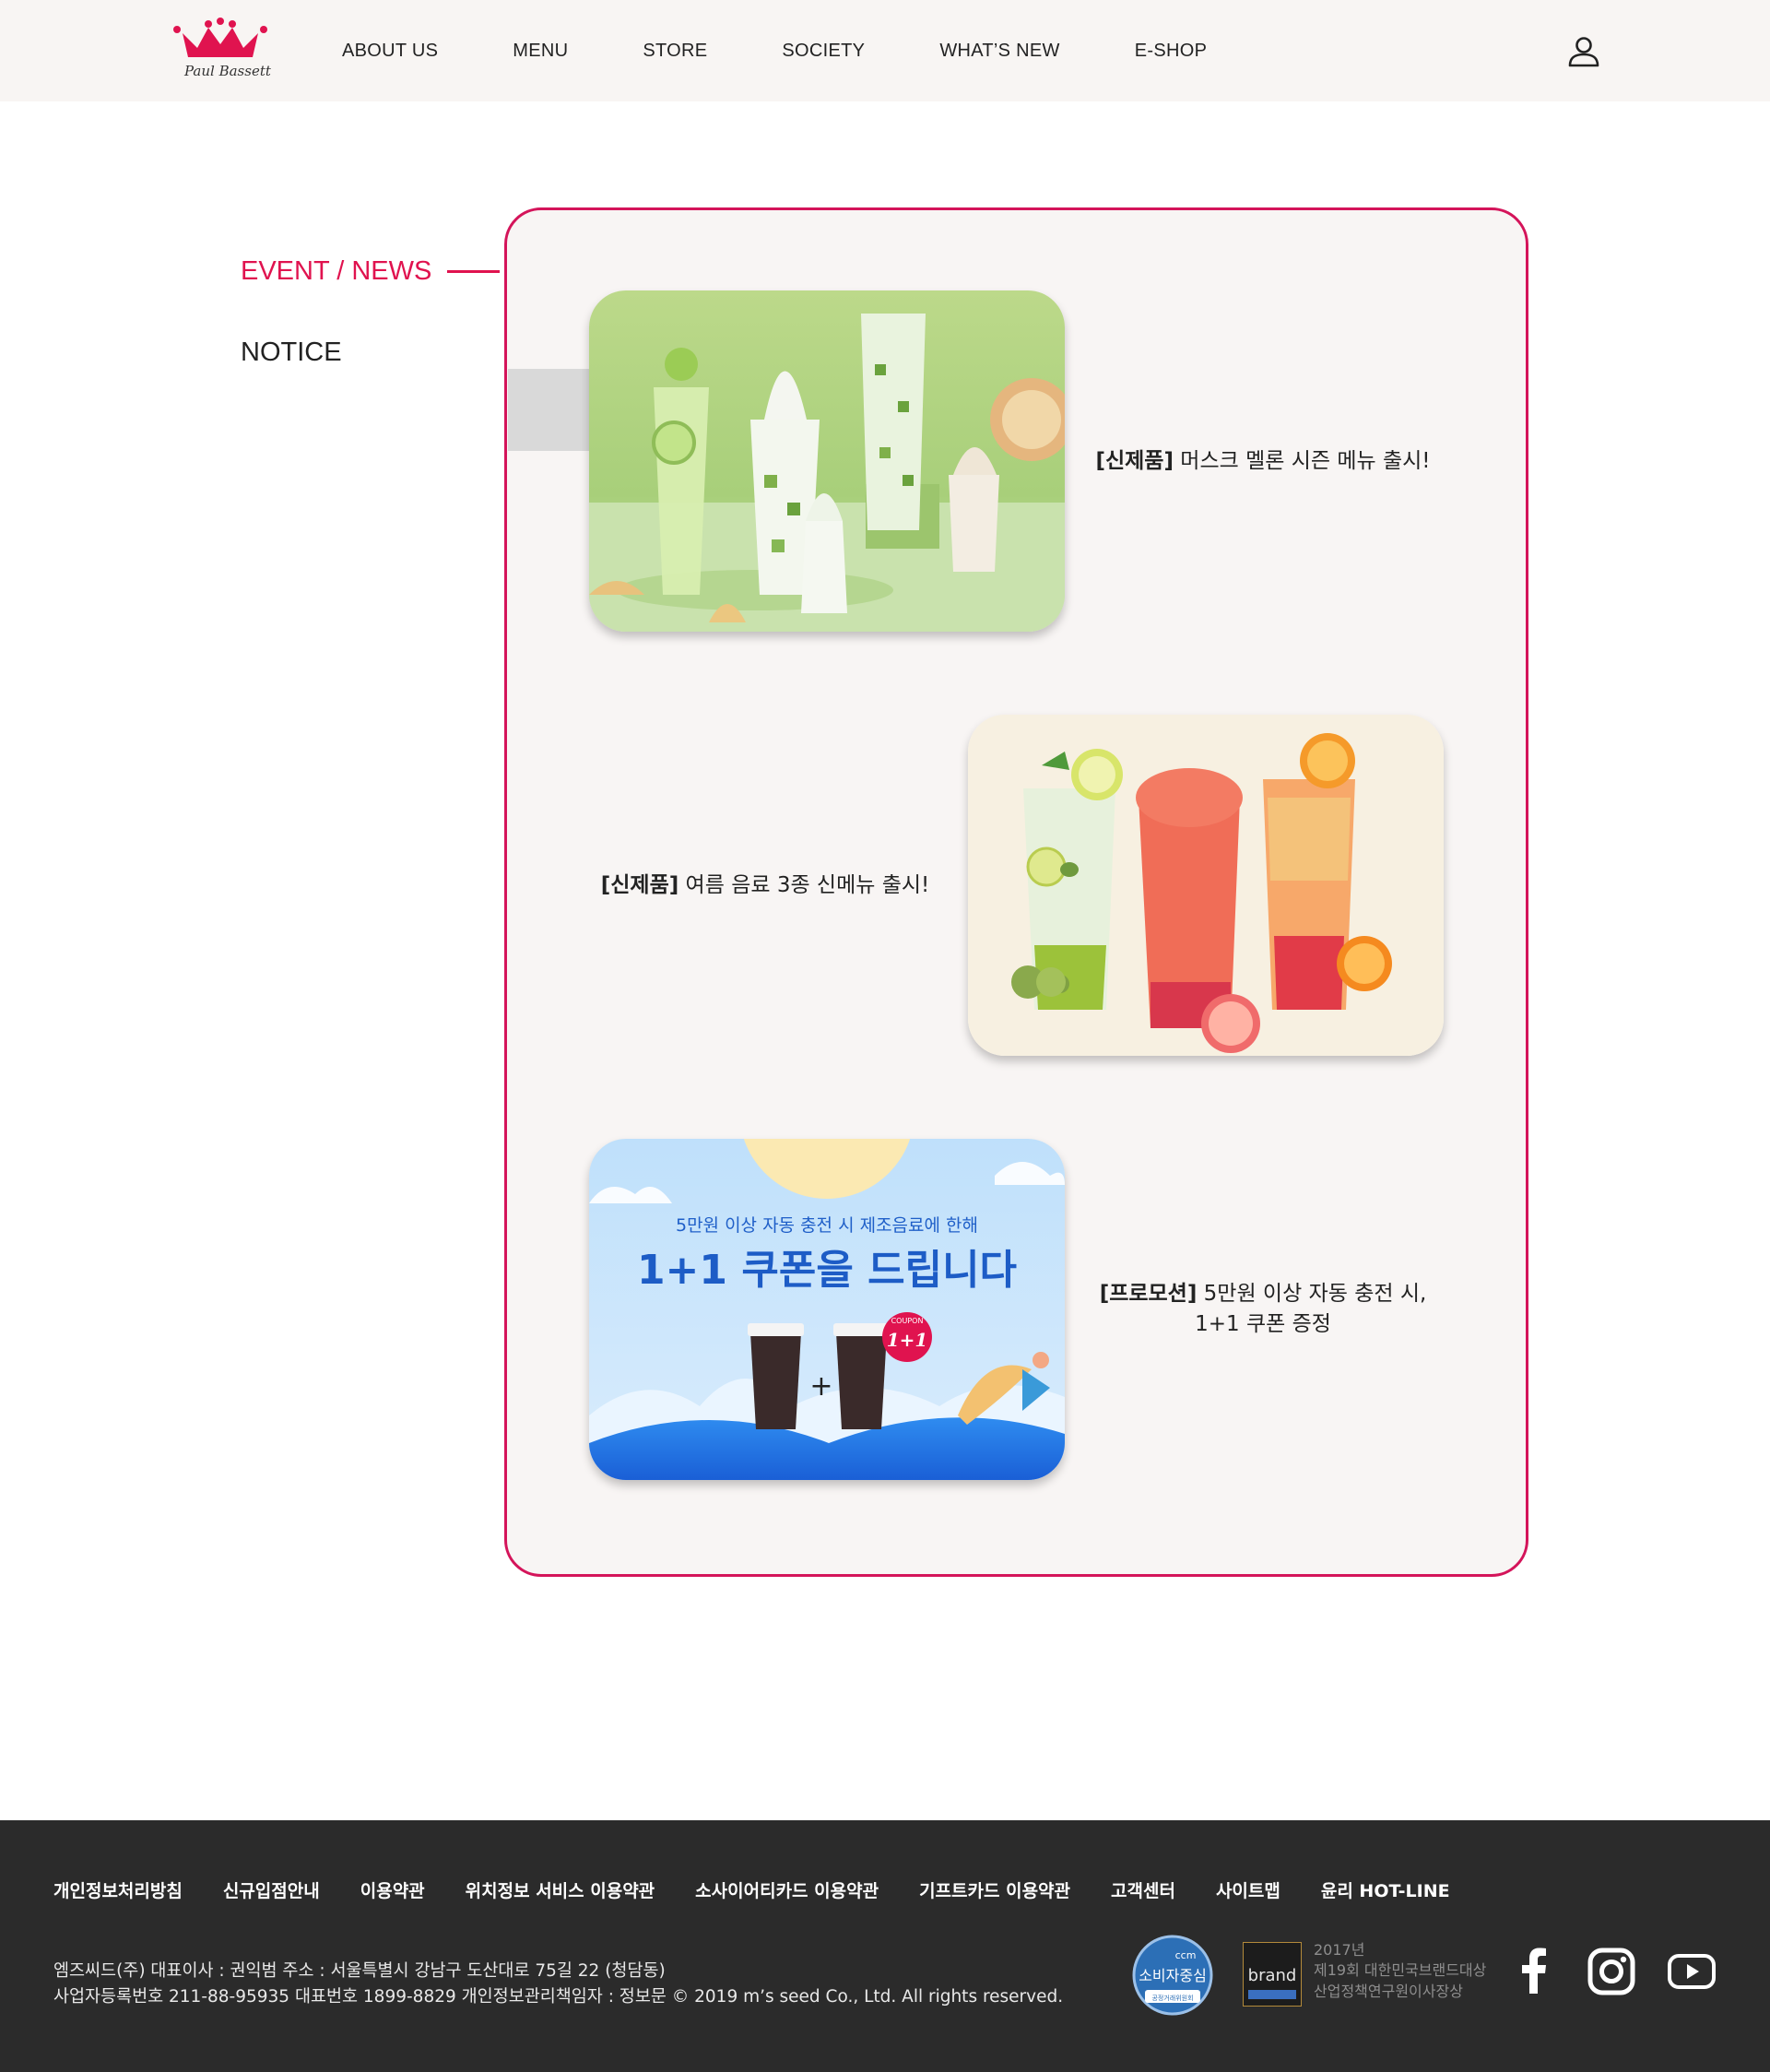 This screenshot has height=2072, width=1770. Describe the element at coordinates (1186, 1955) in the screenshot. I see `ccm-badge-top: ccm` at that location.